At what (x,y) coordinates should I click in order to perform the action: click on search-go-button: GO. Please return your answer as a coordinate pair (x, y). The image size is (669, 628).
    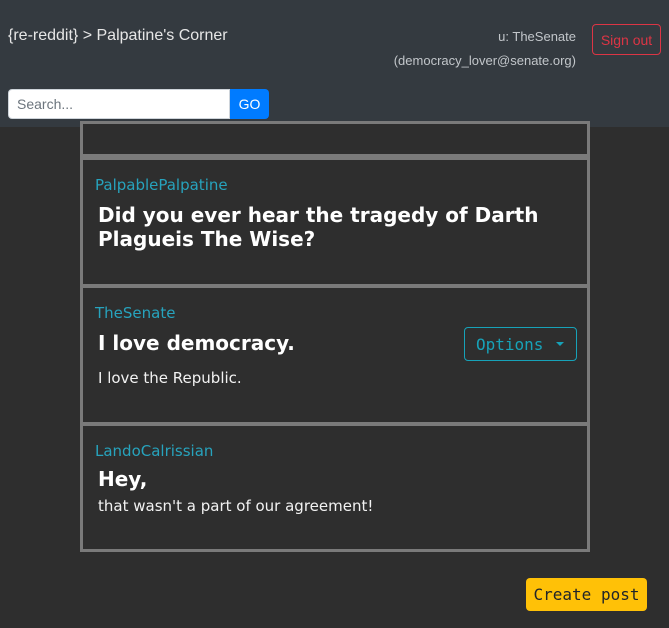
    Looking at the image, I should click on (249, 104).